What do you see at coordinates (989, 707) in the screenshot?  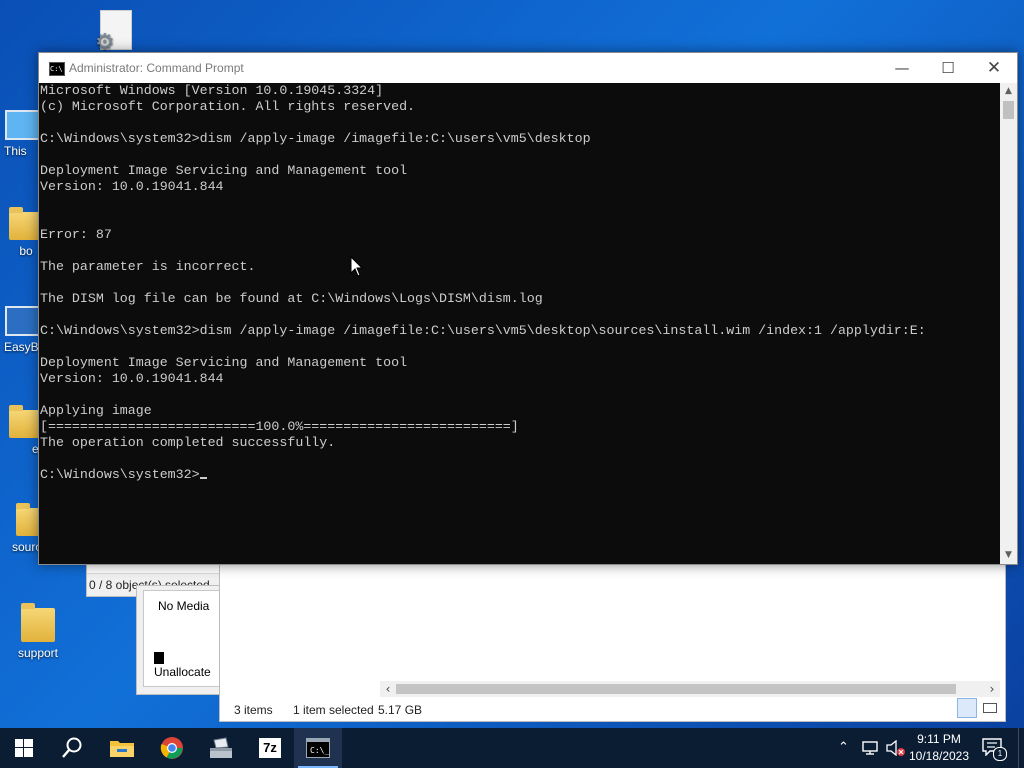 I see `large-icons-view-button` at bounding box center [989, 707].